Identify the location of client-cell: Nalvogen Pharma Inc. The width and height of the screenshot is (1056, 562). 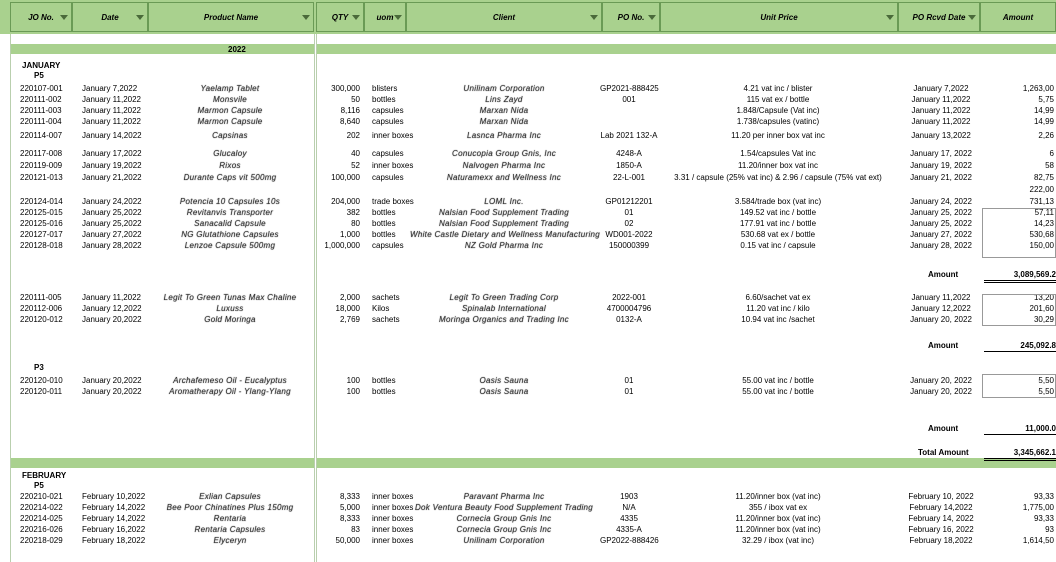
(504, 166).